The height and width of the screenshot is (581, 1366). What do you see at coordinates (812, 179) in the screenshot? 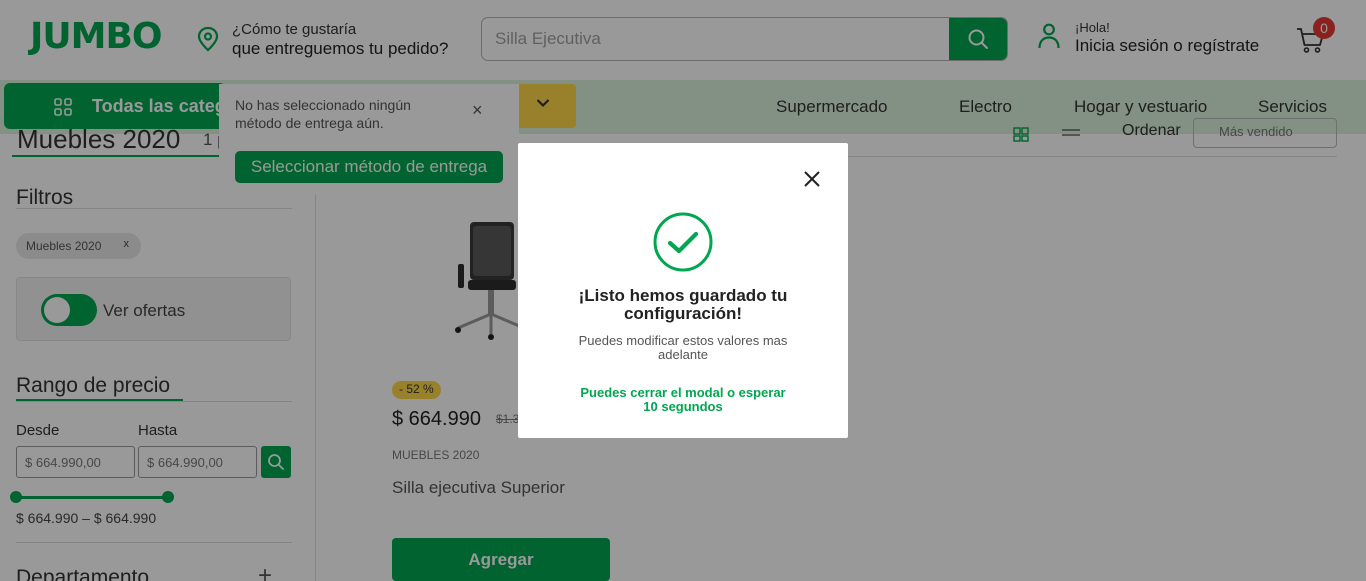
I see `close-icon` at bounding box center [812, 179].